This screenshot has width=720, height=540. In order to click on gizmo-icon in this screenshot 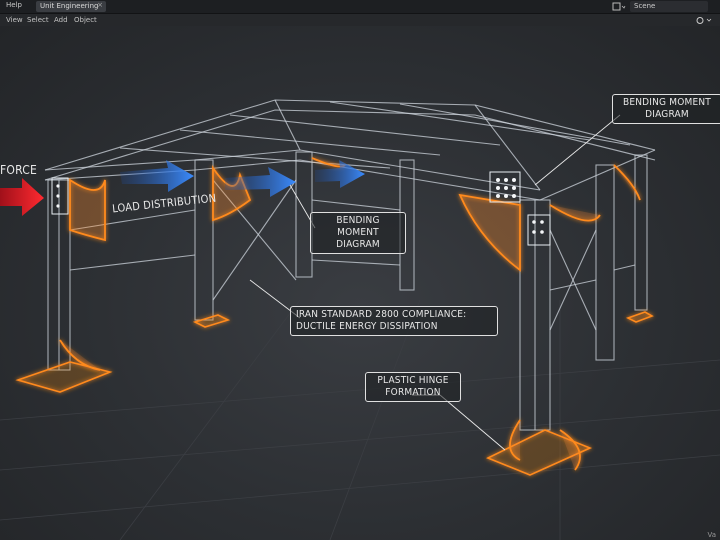, I will do `click(705, 20)`.